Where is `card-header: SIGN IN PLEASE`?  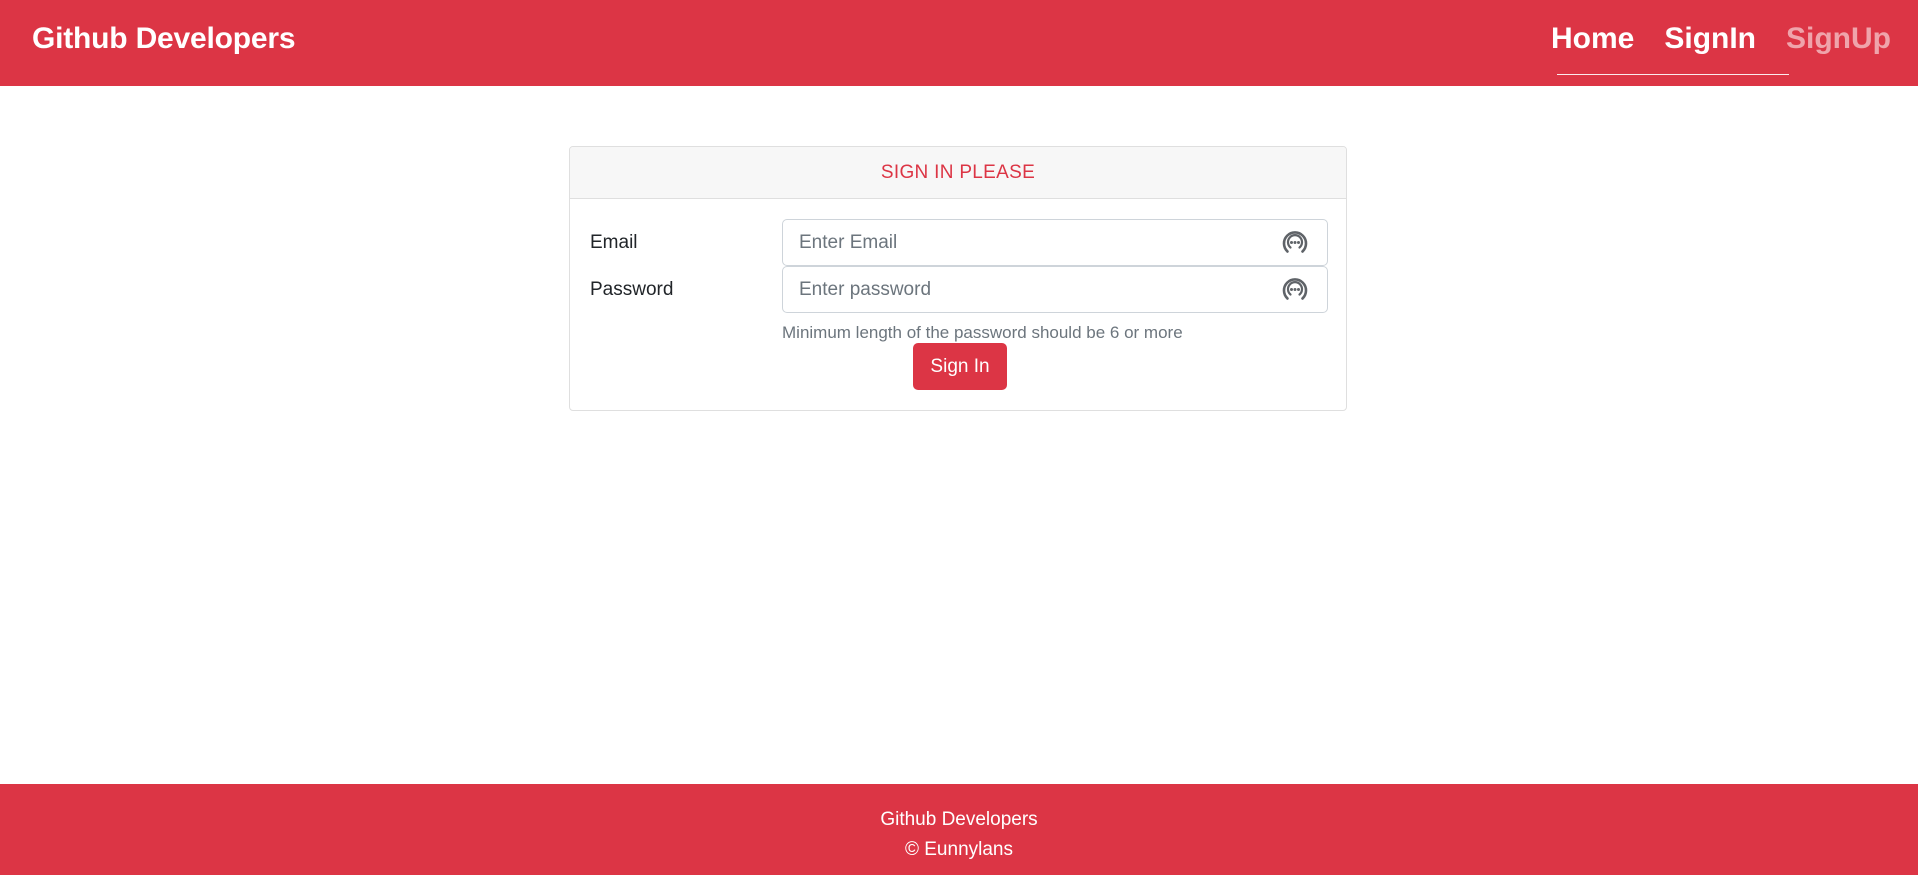
card-header: SIGN IN PLEASE is located at coordinates (958, 173).